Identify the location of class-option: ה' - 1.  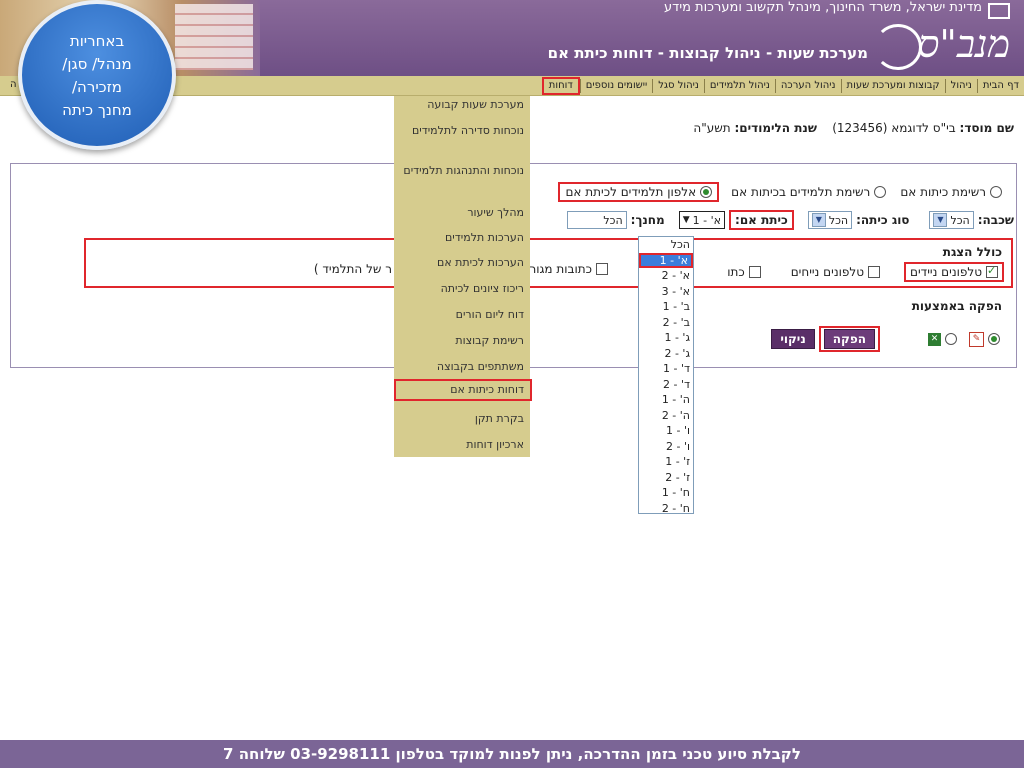
(666, 400).